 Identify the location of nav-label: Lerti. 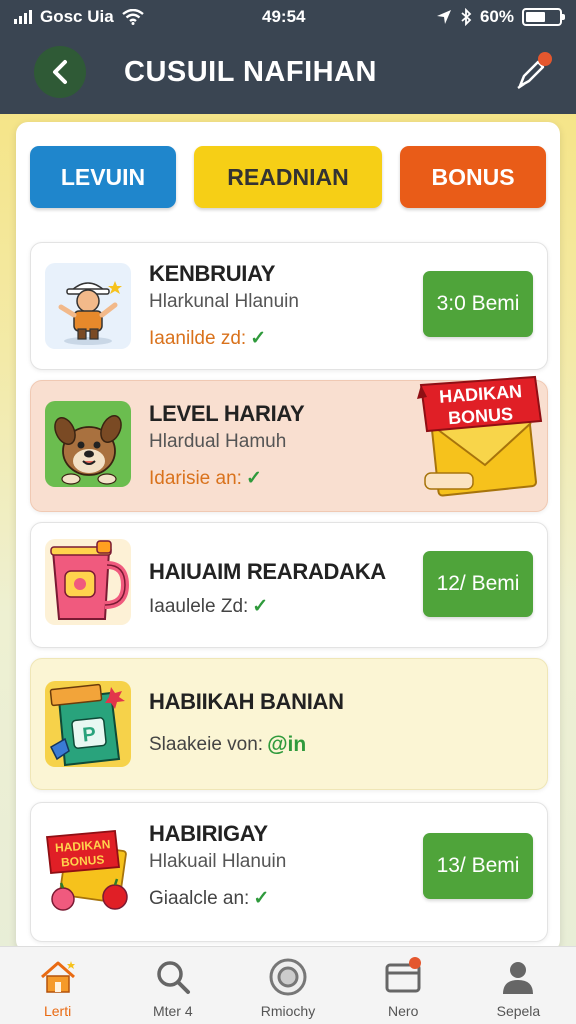
(57, 1011).